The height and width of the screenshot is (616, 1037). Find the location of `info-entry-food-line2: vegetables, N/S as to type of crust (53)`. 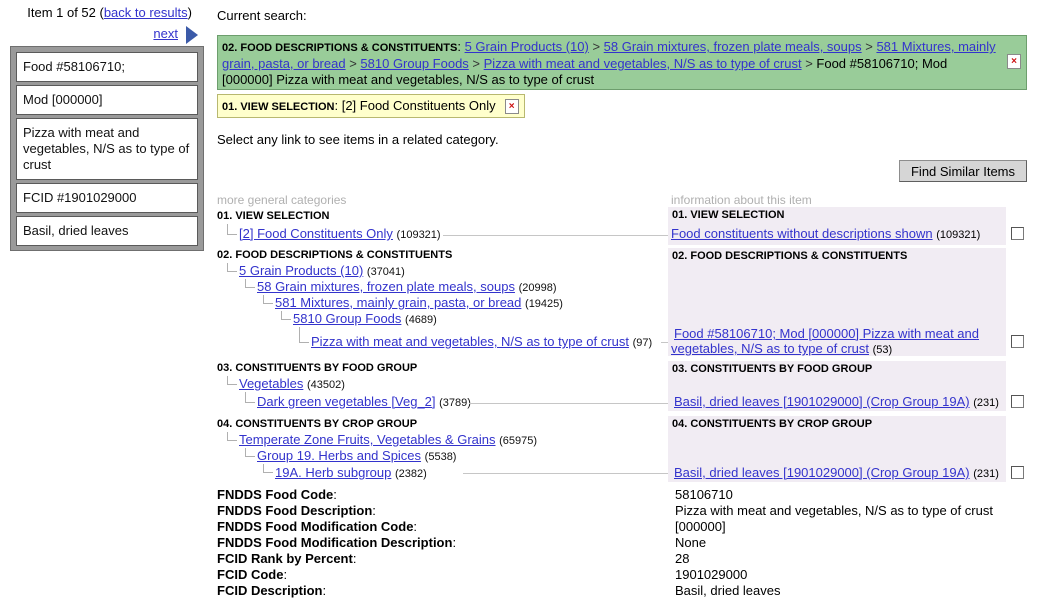

info-entry-food-line2: vegetables, N/S as to type of crust (53) is located at coordinates (782, 348).